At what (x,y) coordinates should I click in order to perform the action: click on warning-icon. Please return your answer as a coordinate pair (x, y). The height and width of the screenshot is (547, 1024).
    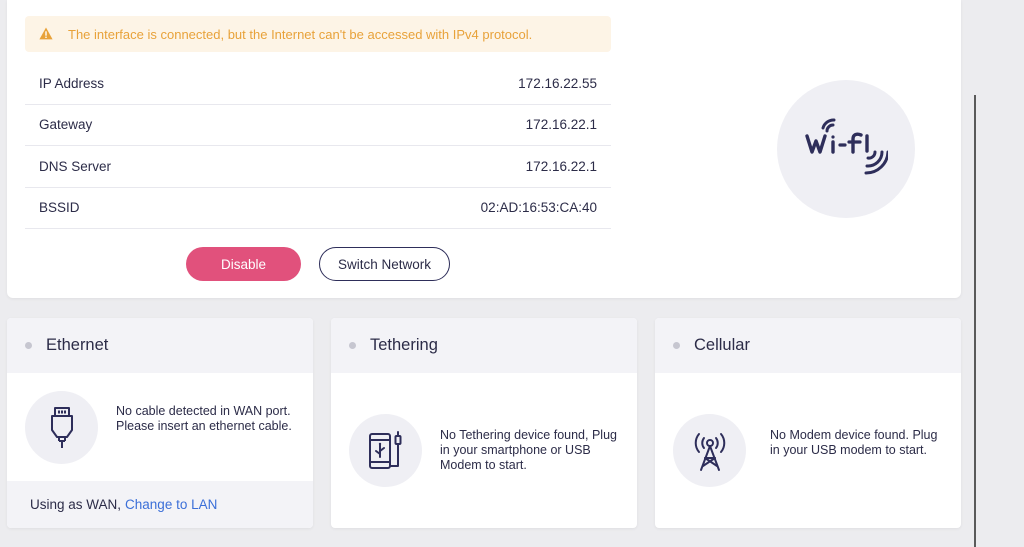
    Looking at the image, I should click on (46, 34).